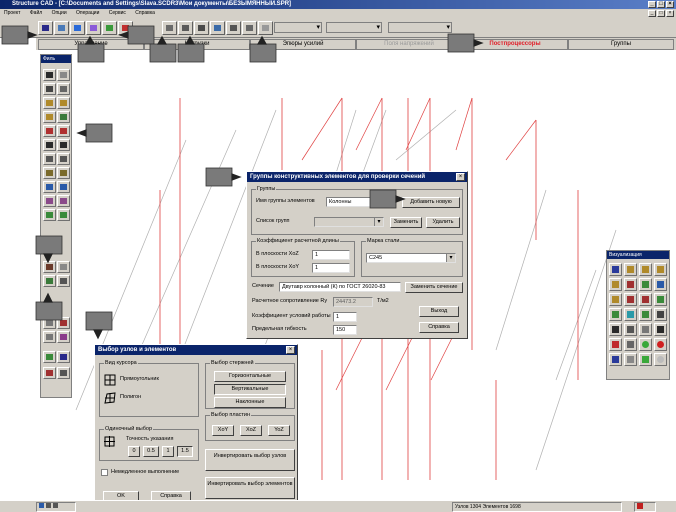 The image size is (676, 512). I want to click on status-grid-icon, so click(48, 505).